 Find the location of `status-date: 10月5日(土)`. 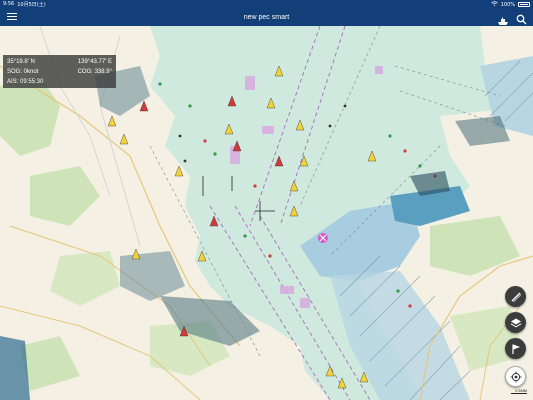

status-date: 10月5日(土) is located at coordinates (31, 5).